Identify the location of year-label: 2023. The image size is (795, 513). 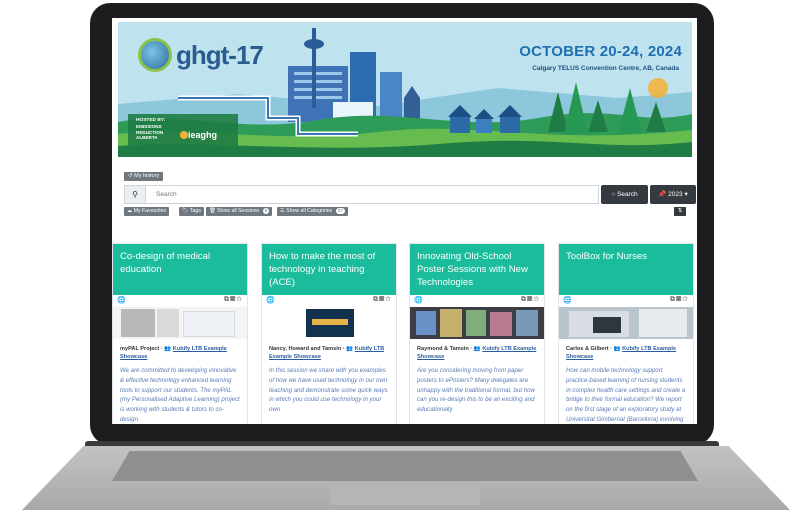
(675, 194).